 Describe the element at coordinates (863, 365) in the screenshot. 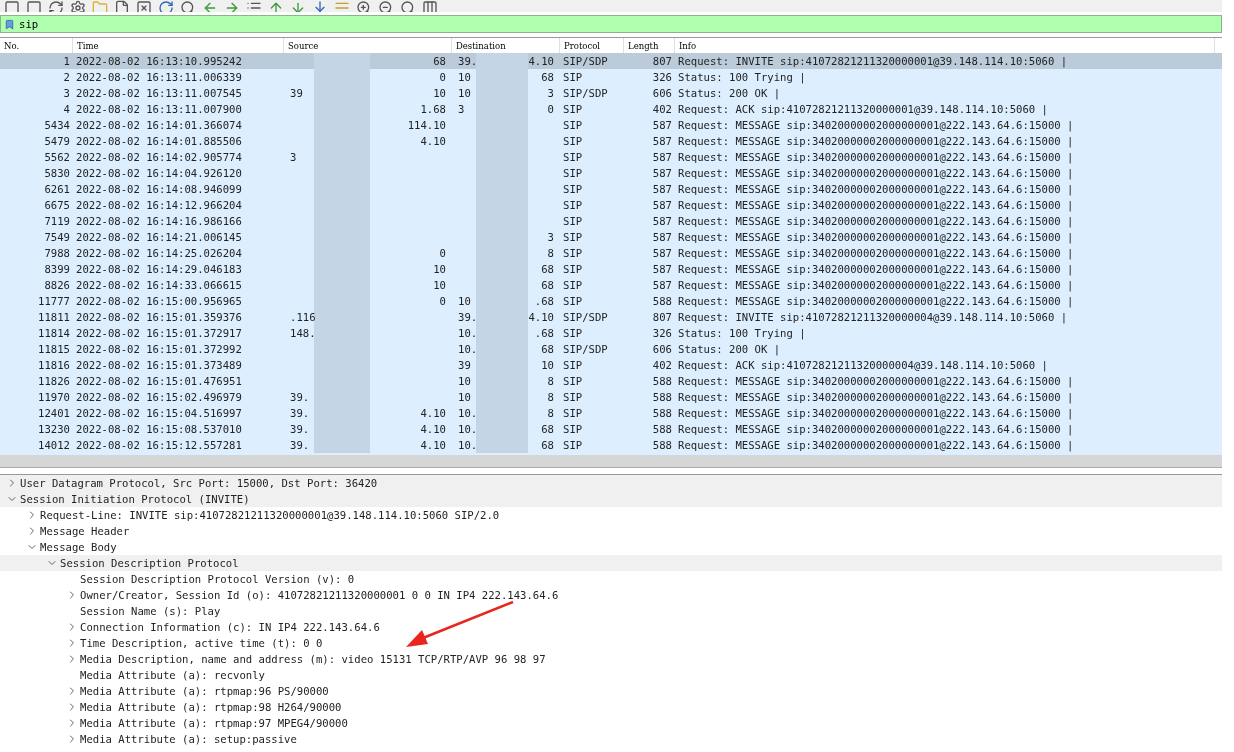

I see `table-cell-text: Request: ACK sip:41072821211320000004@39.148.114.10:5060 |` at that location.